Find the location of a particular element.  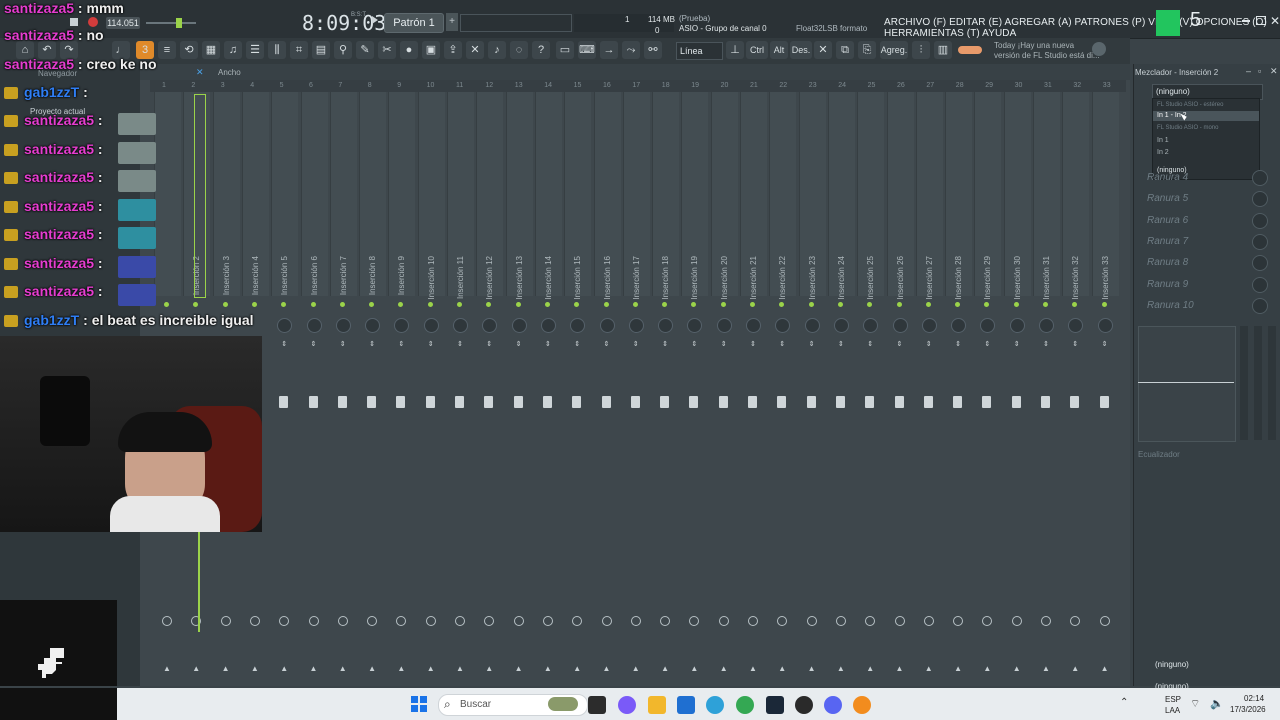

clock-date: 17/3/2026 is located at coordinates (1248, 709).